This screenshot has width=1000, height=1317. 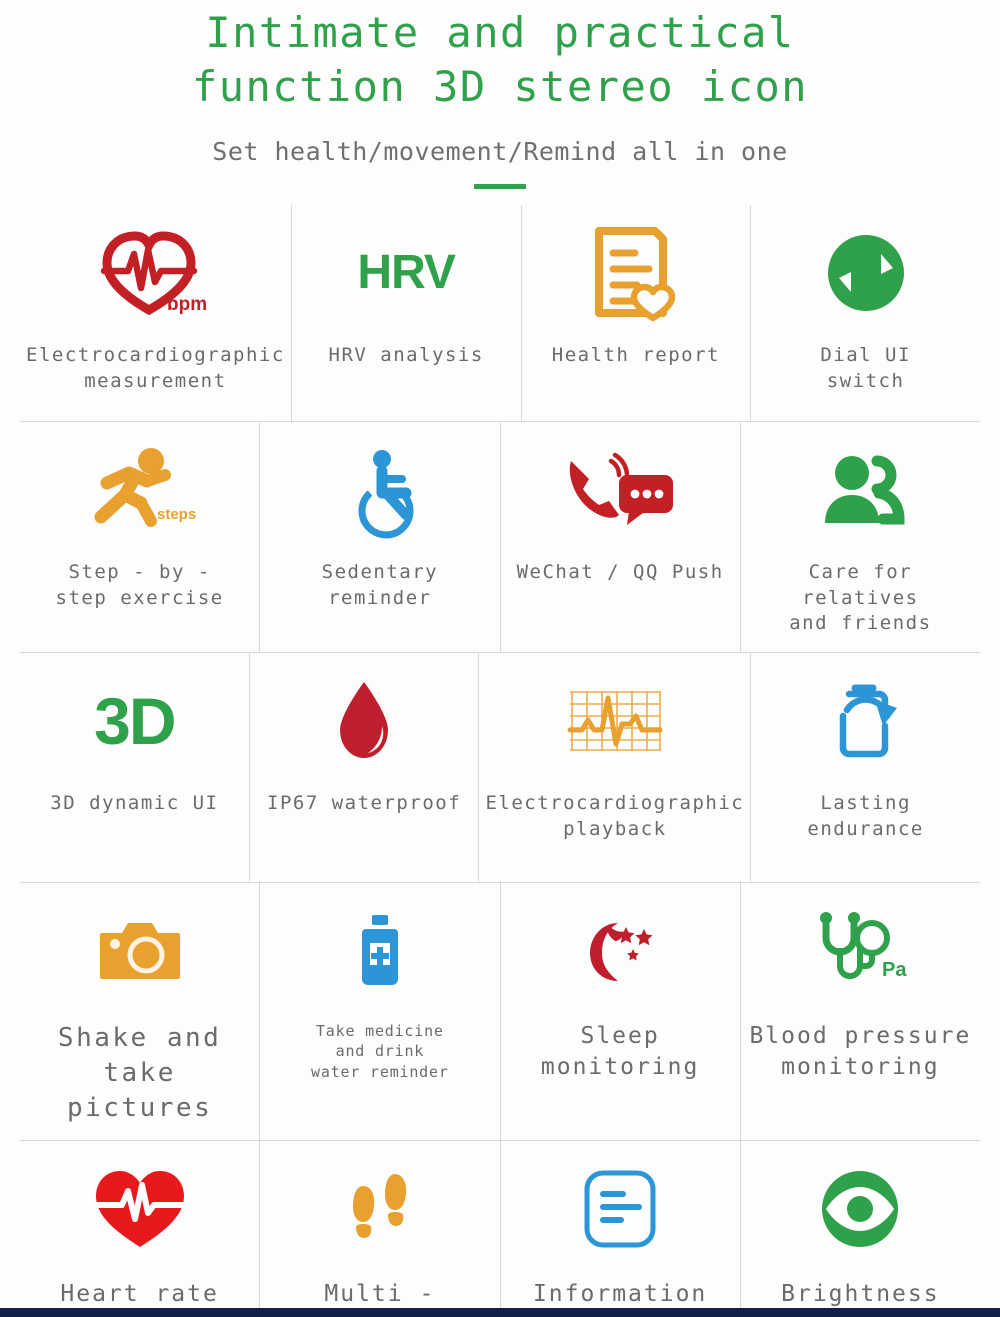 What do you see at coordinates (155, 368) in the screenshot?
I see `feature-label: Electrocardiographic measurement` at bounding box center [155, 368].